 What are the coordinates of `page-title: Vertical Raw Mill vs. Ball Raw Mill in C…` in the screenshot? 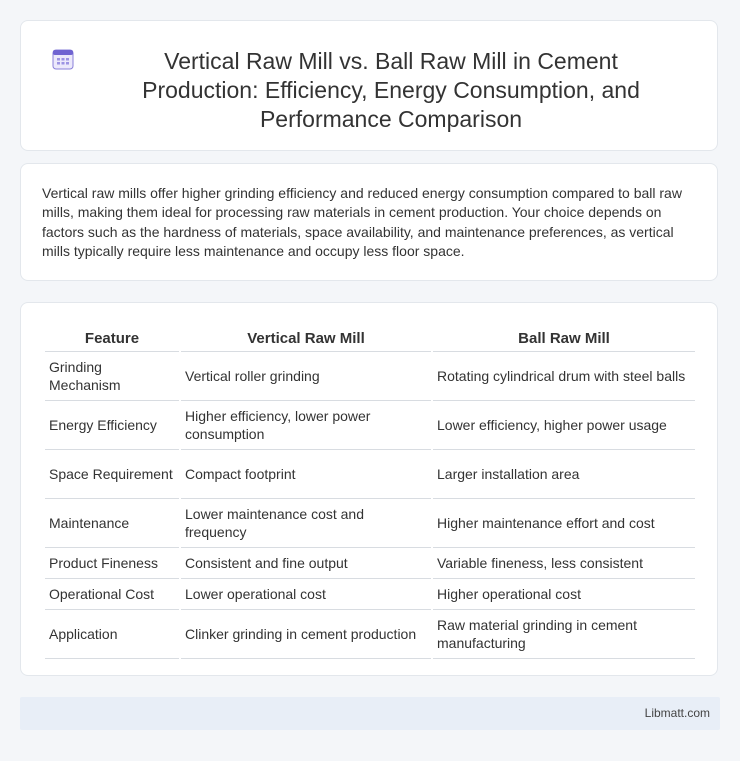 It's located at (391, 90).